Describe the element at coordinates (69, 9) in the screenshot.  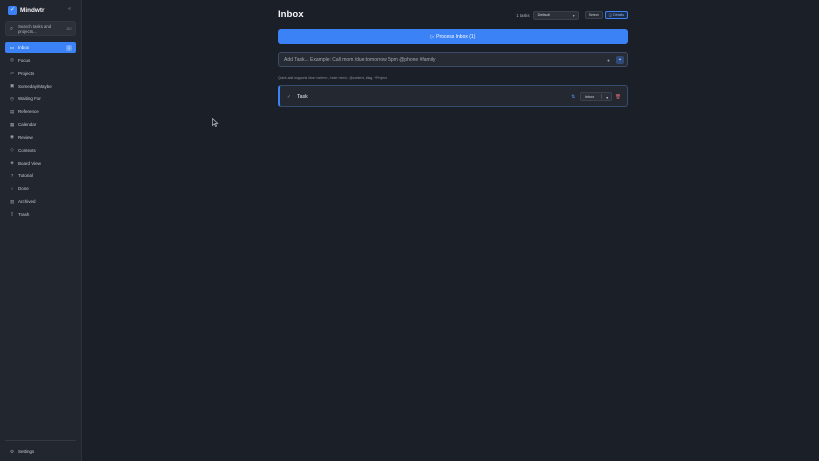
I see `collapse-sidebar-icon: «` at that location.